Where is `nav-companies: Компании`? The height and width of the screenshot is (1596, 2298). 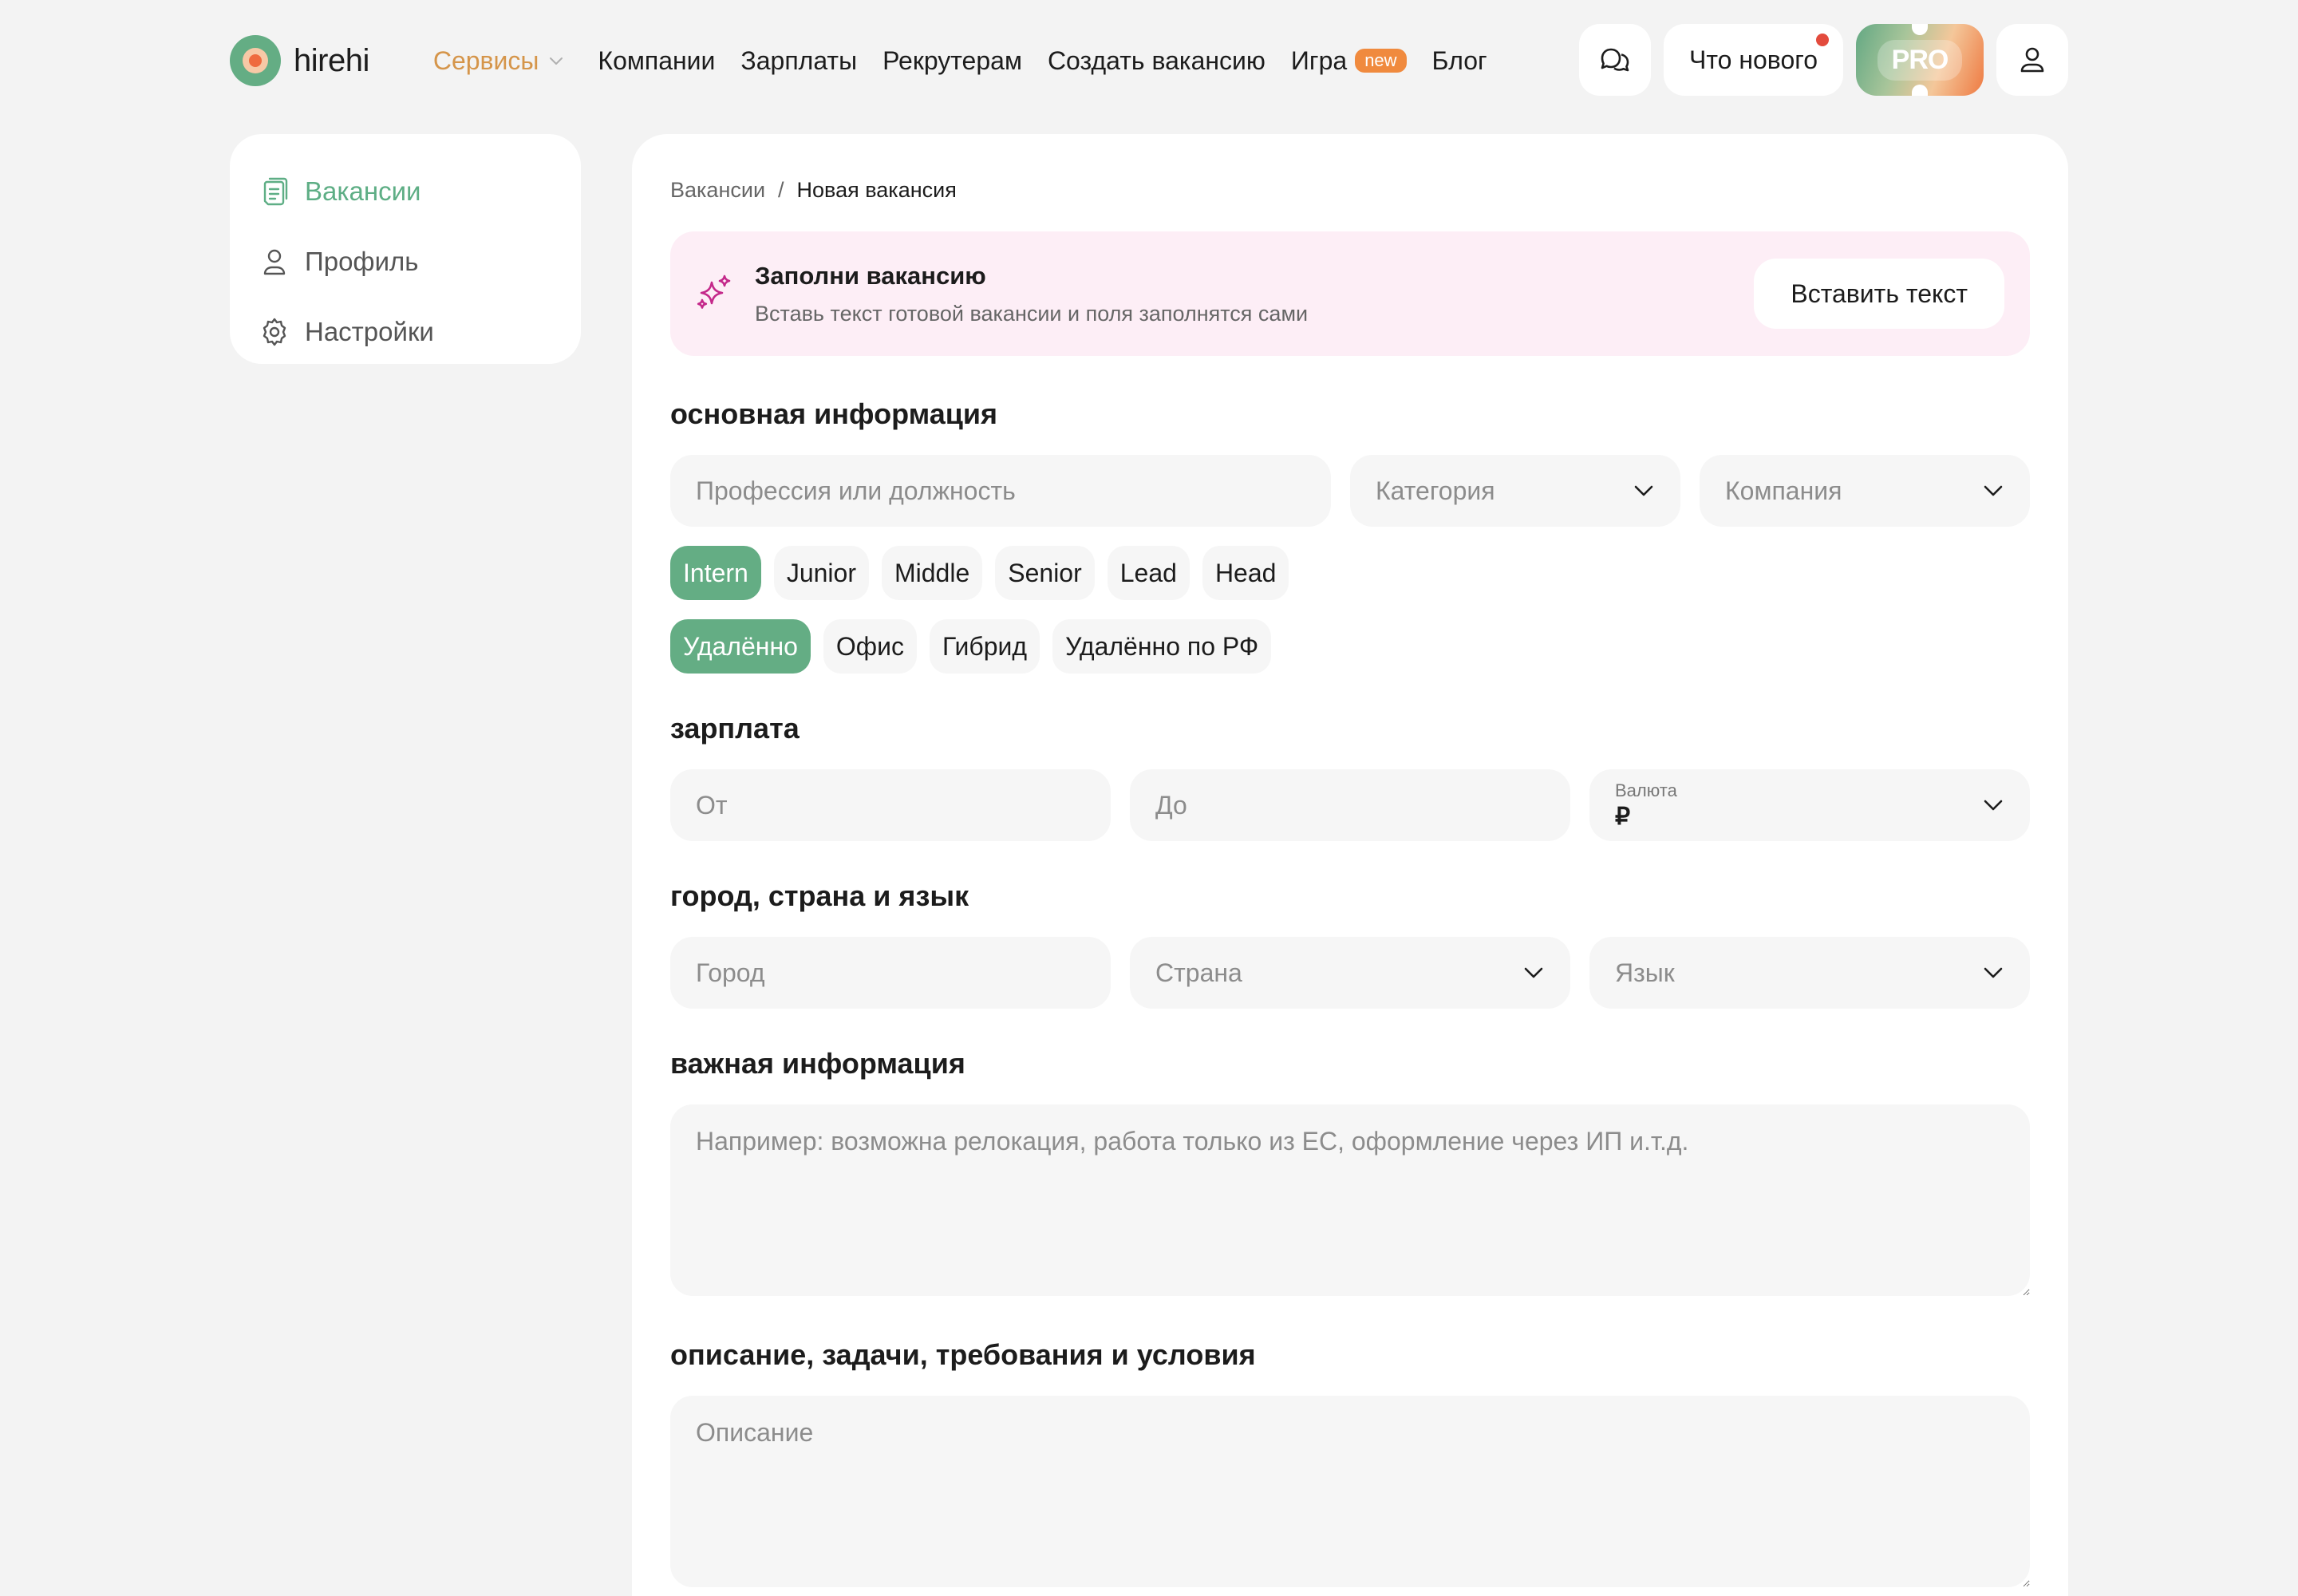 nav-companies: Компании is located at coordinates (657, 61).